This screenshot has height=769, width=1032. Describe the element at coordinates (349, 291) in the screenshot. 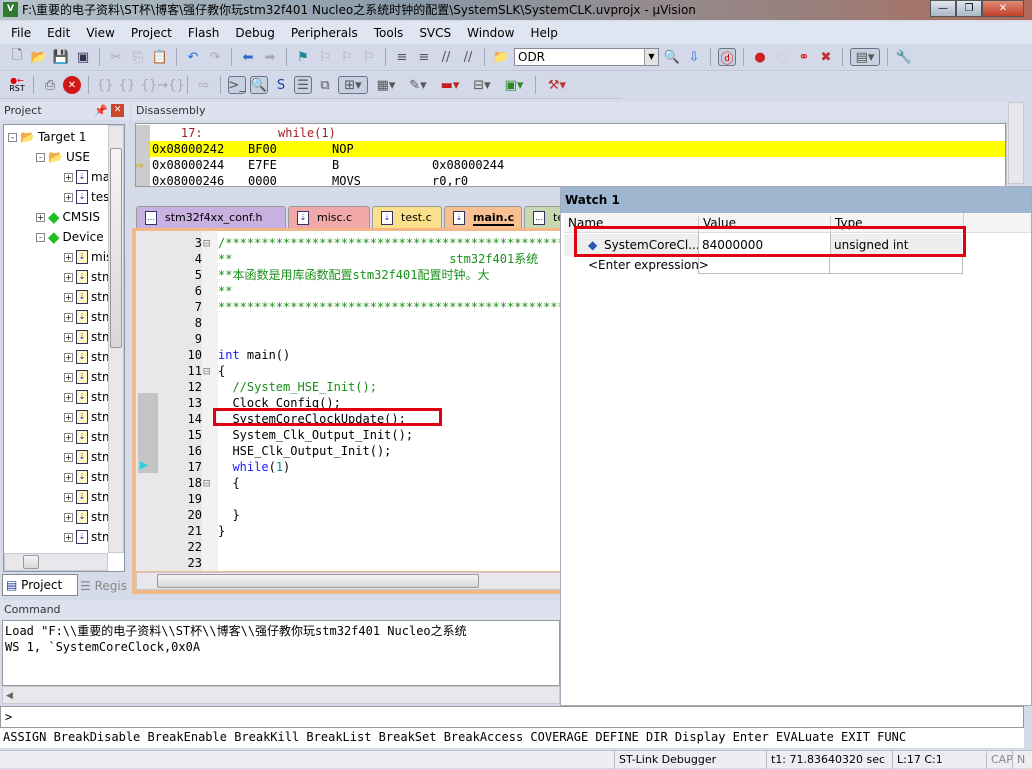

I see `code-line: 6 **` at that location.